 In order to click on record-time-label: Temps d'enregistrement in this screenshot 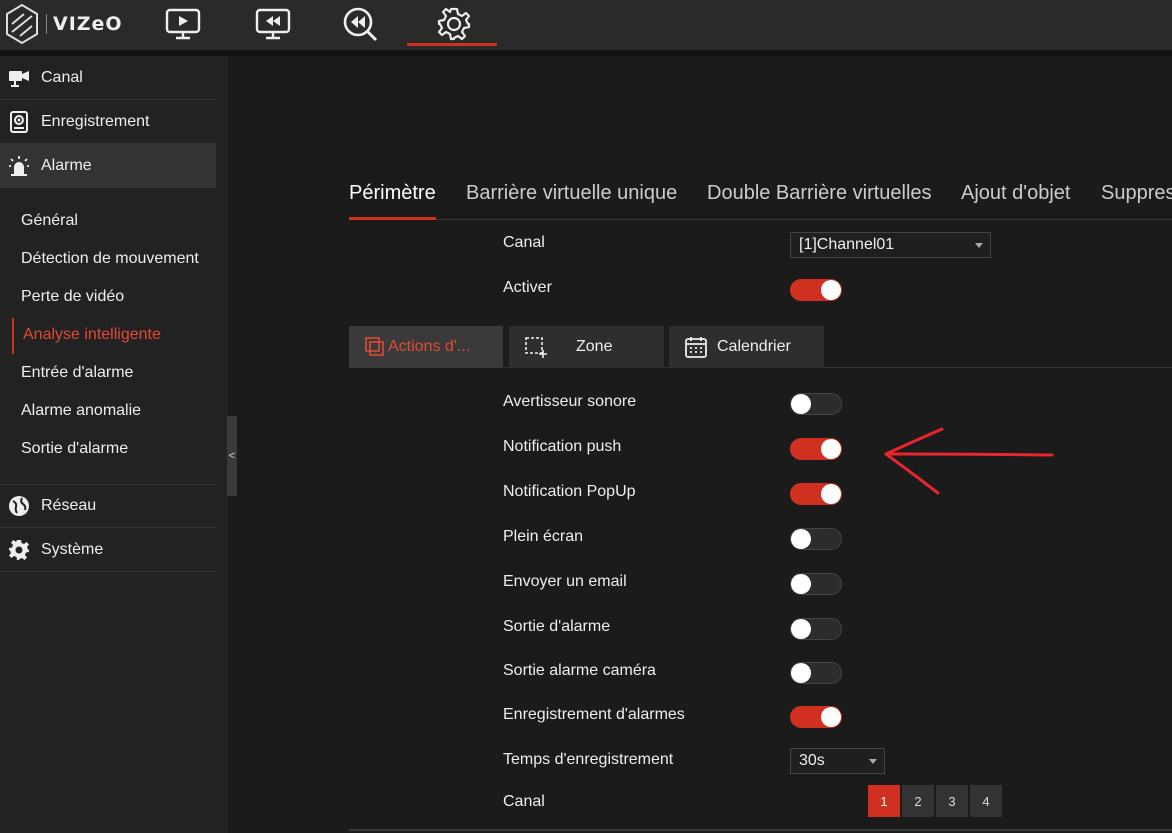, I will do `click(588, 759)`.